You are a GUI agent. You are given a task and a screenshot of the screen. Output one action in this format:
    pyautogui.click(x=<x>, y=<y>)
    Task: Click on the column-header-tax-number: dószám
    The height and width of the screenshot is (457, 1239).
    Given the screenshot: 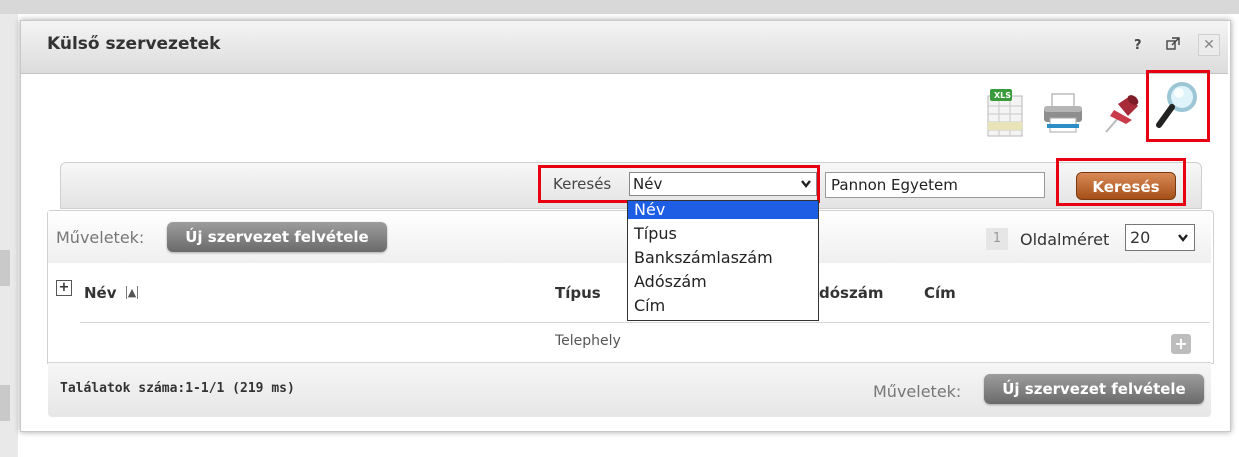 What is the action you would take?
    pyautogui.click(x=851, y=293)
    